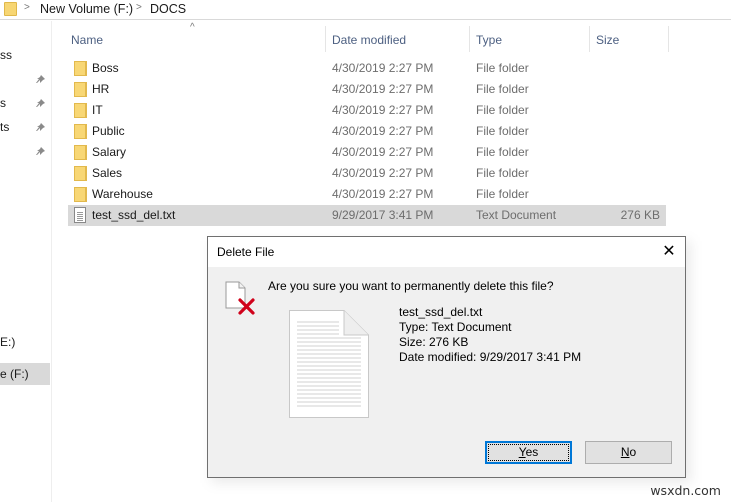 This screenshot has width=731, height=502. I want to click on text-file-icon, so click(80, 215).